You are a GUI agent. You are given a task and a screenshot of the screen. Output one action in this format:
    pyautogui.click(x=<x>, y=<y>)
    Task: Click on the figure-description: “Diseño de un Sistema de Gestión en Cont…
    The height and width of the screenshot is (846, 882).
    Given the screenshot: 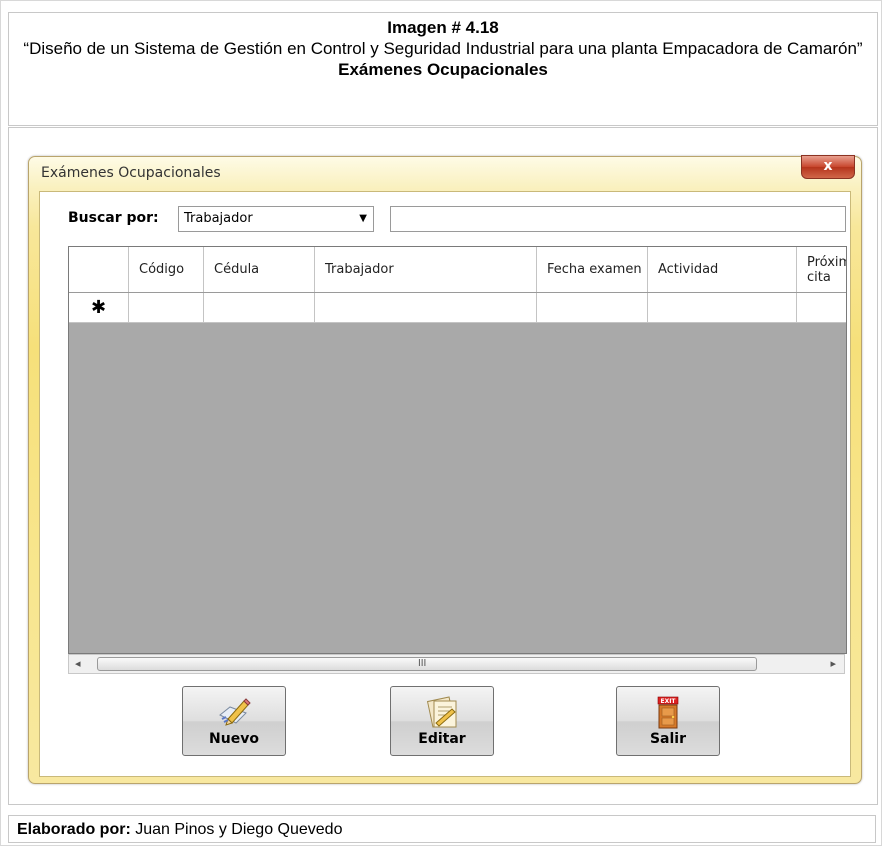 What is the action you would take?
    pyautogui.click(x=443, y=48)
    